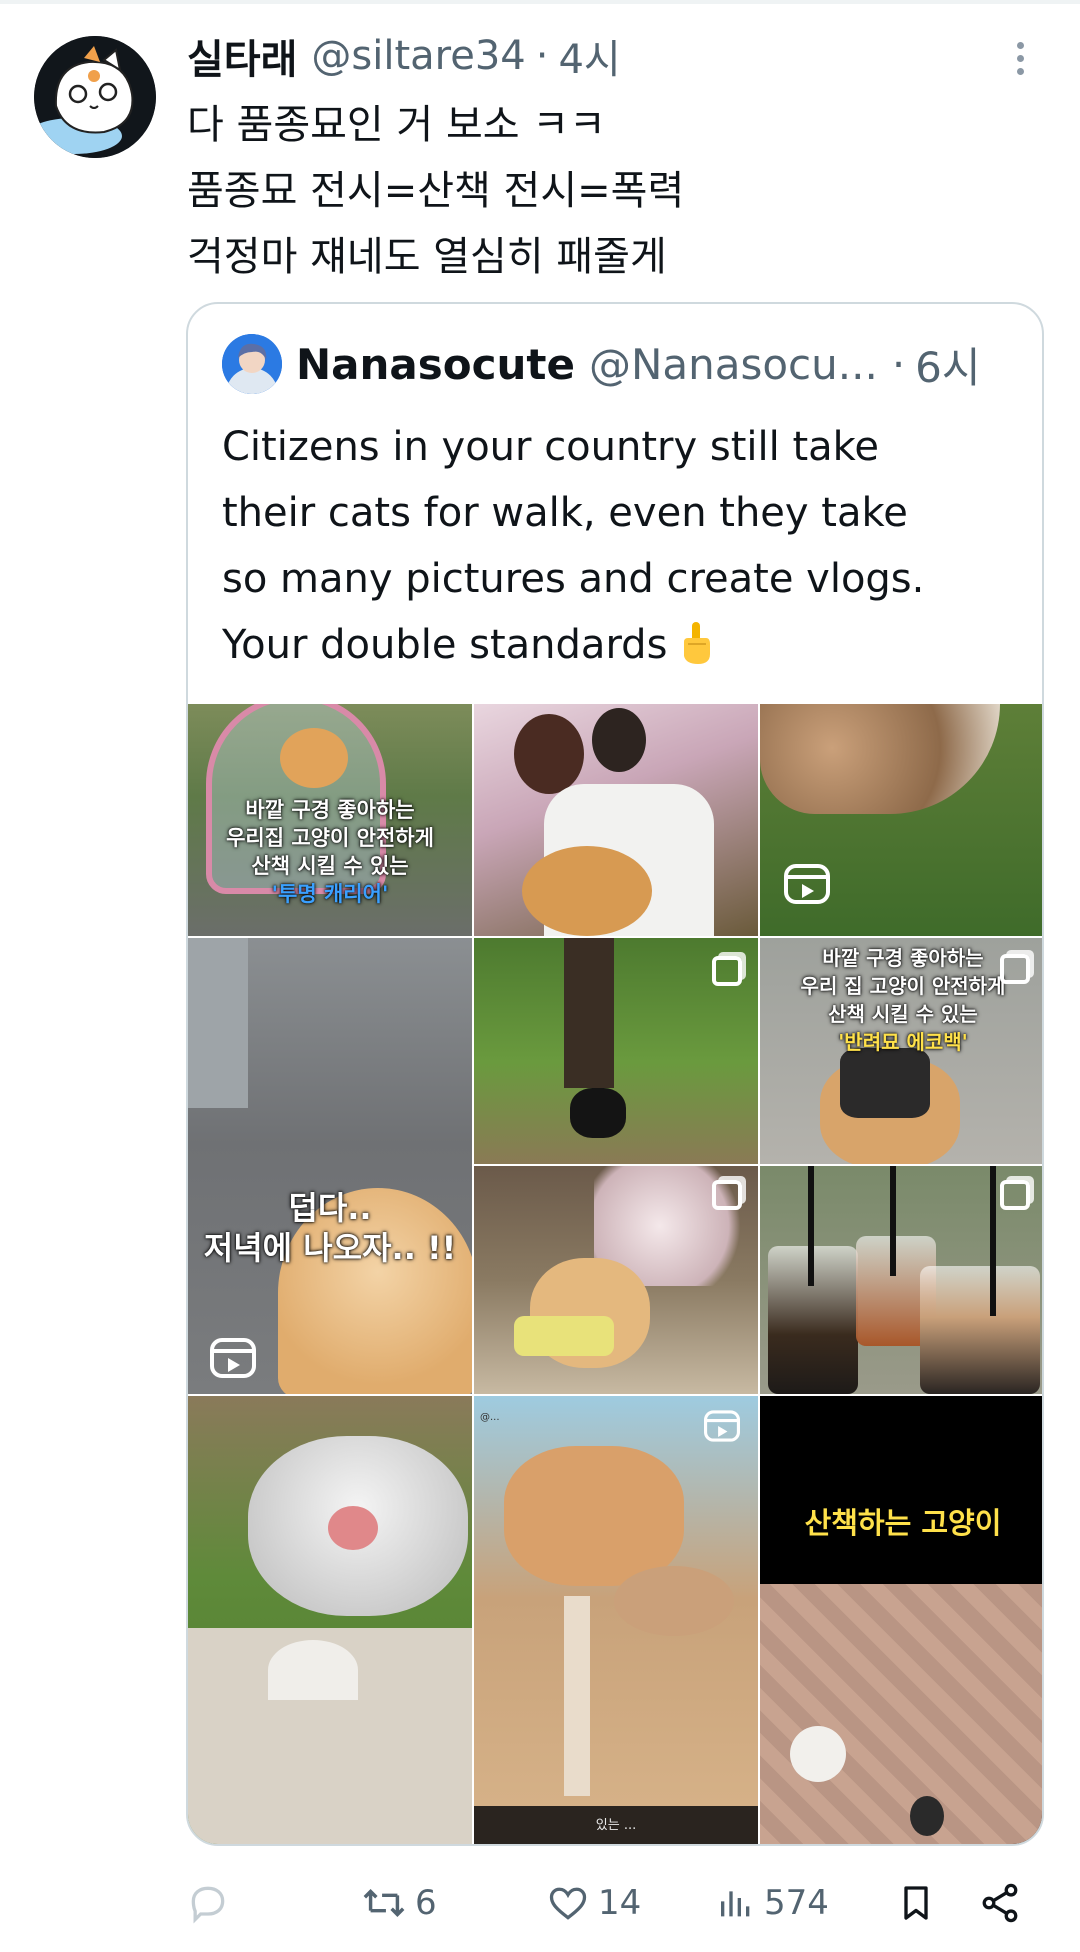 This screenshot has width=1080, height=1952. I want to click on tweet-header: 실타래 @siltare34 · 4시, so click(404, 56).